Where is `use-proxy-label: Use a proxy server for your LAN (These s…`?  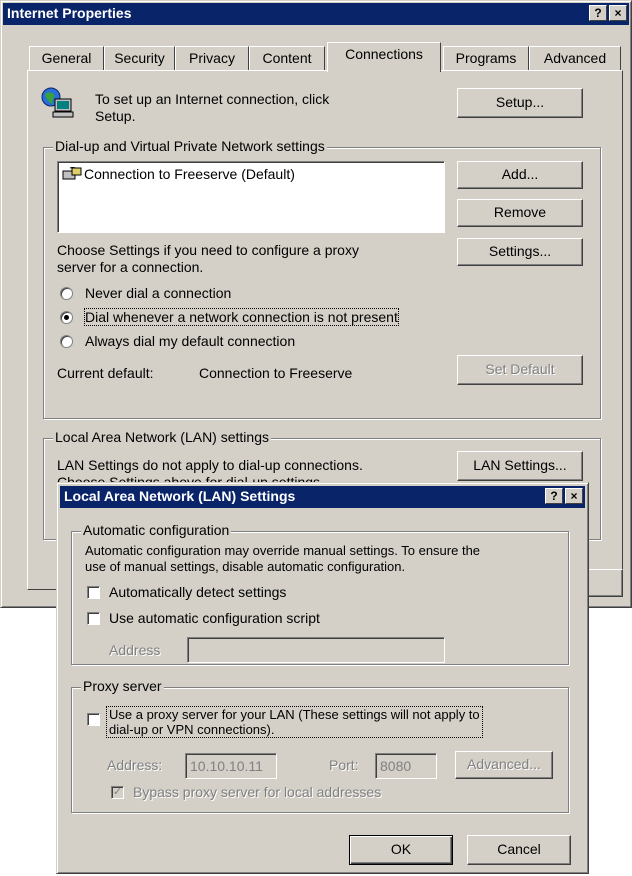
use-proxy-label: Use a proxy server for your LAN (These s… is located at coordinates (294, 722).